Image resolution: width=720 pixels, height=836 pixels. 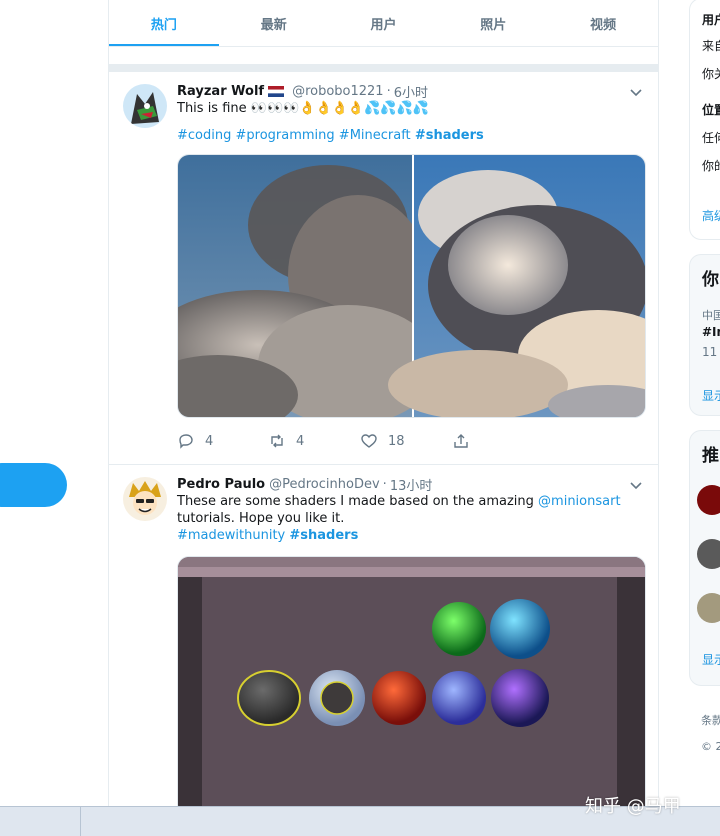 I want to click on tab-people: 用户, so click(x=384, y=23).